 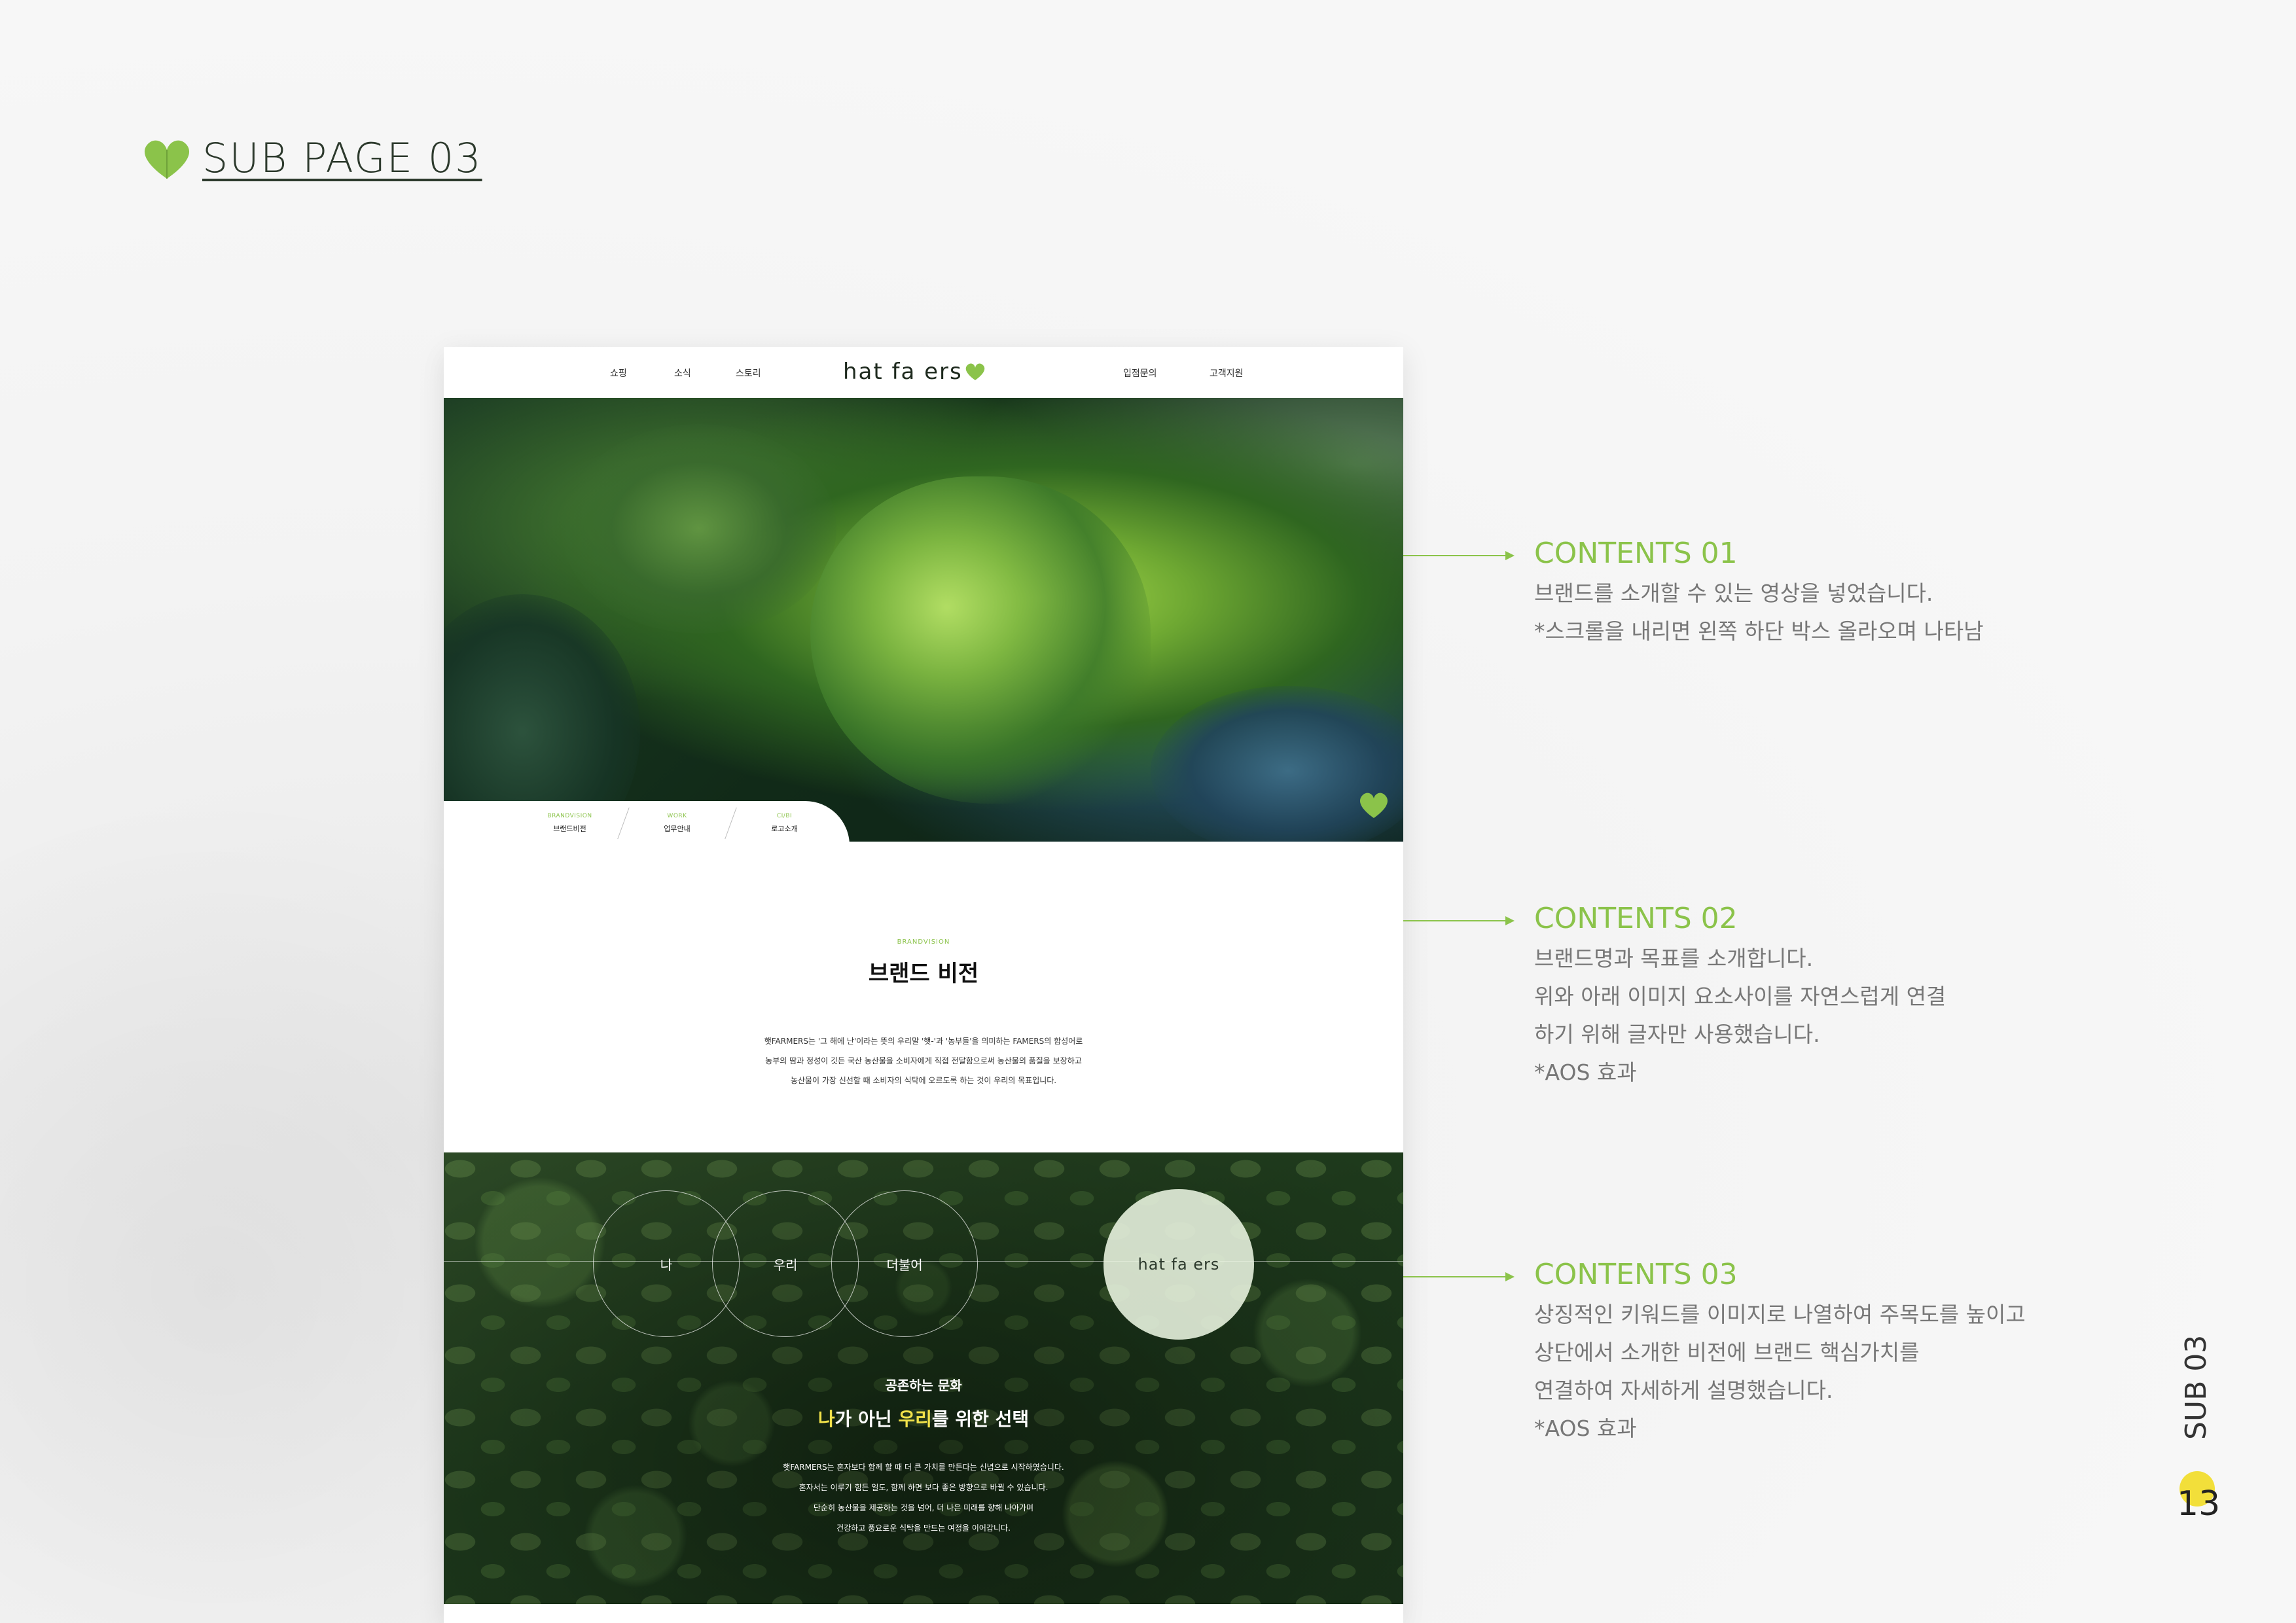 I want to click on keyword-label: 나, so click(x=666, y=1265).